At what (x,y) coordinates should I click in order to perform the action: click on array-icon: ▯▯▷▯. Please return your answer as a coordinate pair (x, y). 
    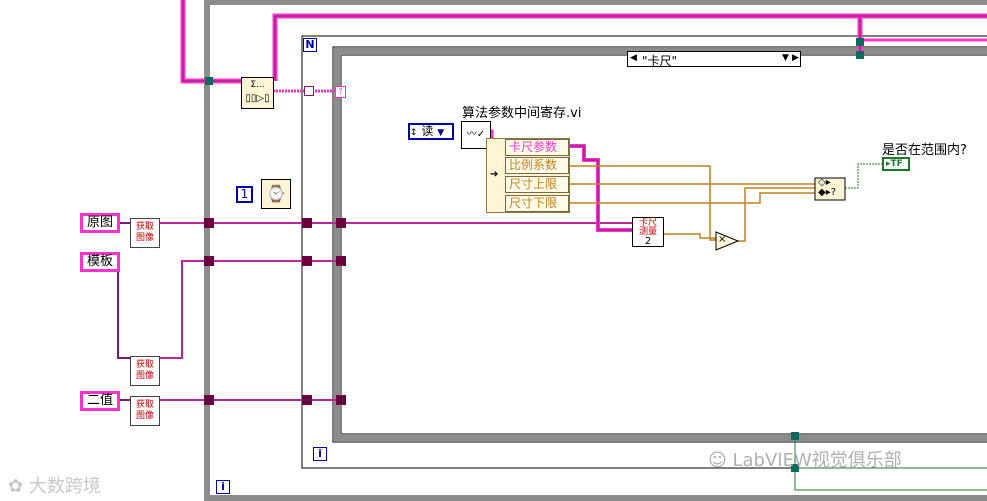
    Looking at the image, I should click on (257, 98).